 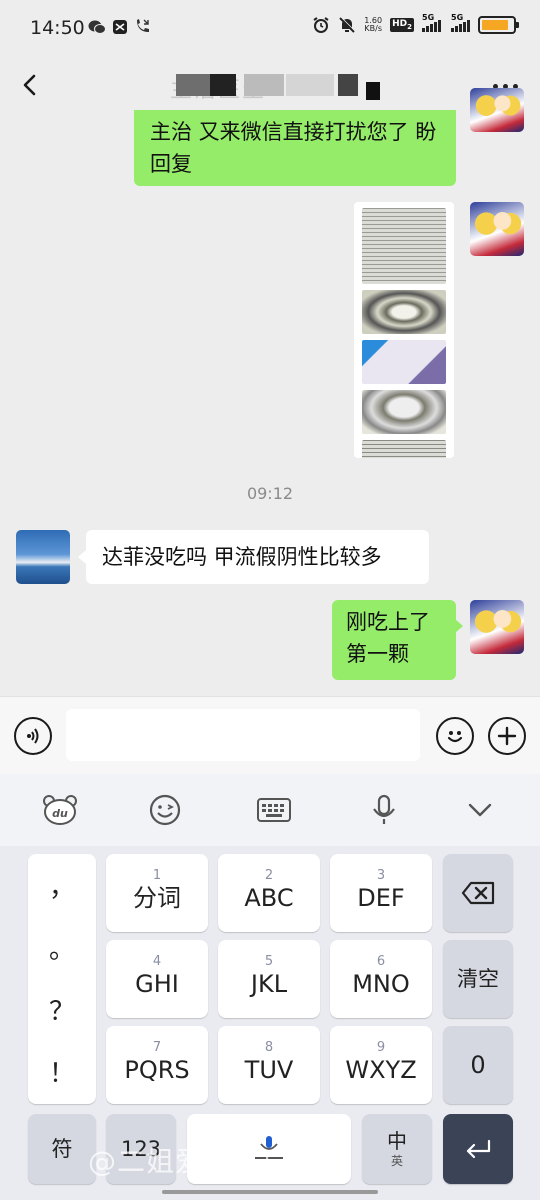 What do you see at coordinates (62, 1009) in the screenshot?
I see `symbol-key: ？` at bounding box center [62, 1009].